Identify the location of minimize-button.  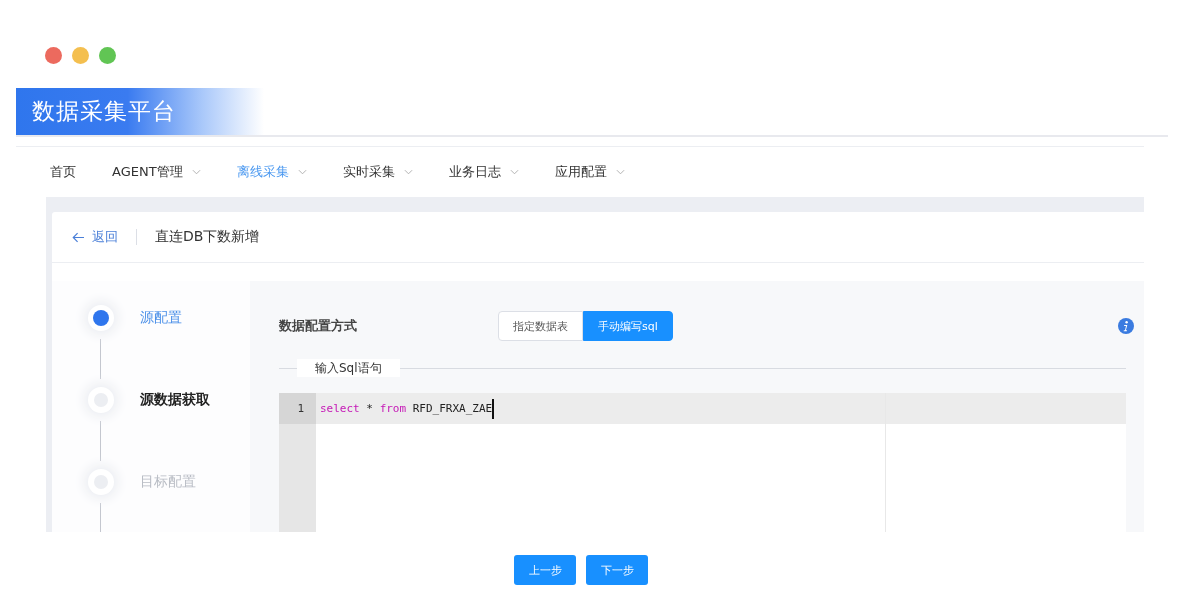
(80, 55).